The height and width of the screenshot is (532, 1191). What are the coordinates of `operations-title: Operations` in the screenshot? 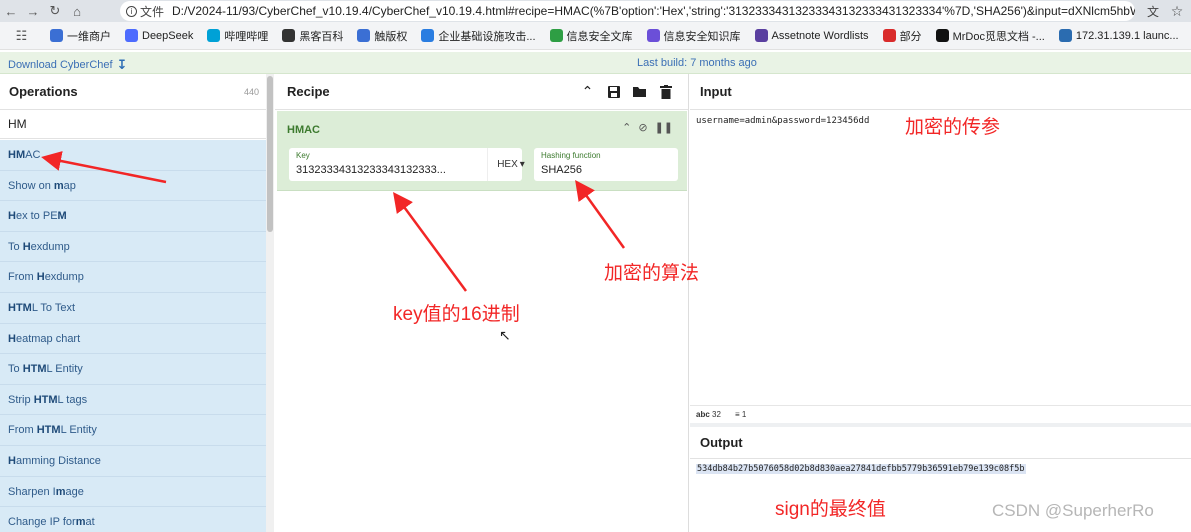 It's located at (43, 91).